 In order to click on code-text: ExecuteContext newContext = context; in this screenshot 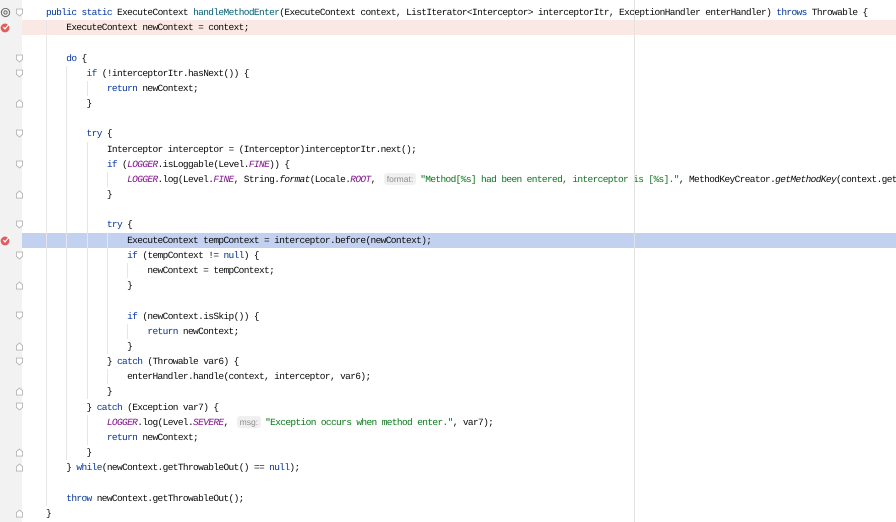, I will do `click(157, 28)`.